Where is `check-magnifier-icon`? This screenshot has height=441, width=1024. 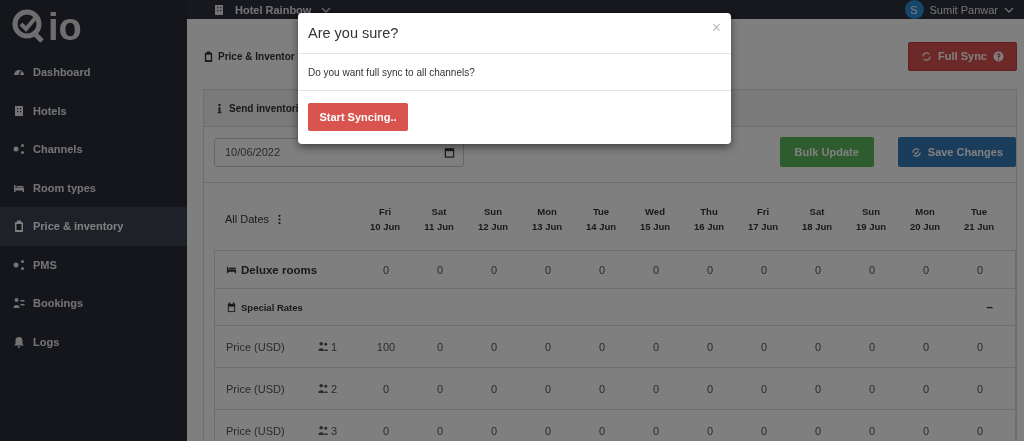
check-magnifier-icon is located at coordinates (29, 26).